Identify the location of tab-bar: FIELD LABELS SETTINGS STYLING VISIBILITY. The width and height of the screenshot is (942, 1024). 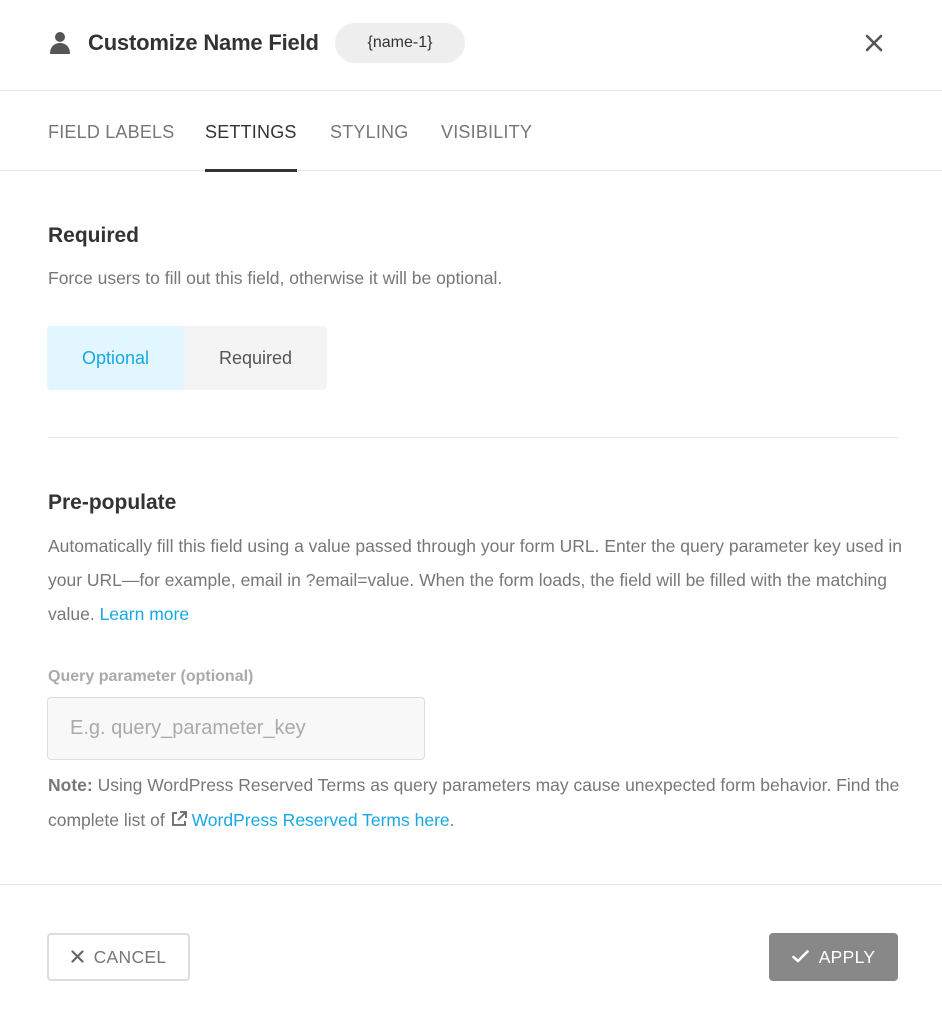
(471, 132).